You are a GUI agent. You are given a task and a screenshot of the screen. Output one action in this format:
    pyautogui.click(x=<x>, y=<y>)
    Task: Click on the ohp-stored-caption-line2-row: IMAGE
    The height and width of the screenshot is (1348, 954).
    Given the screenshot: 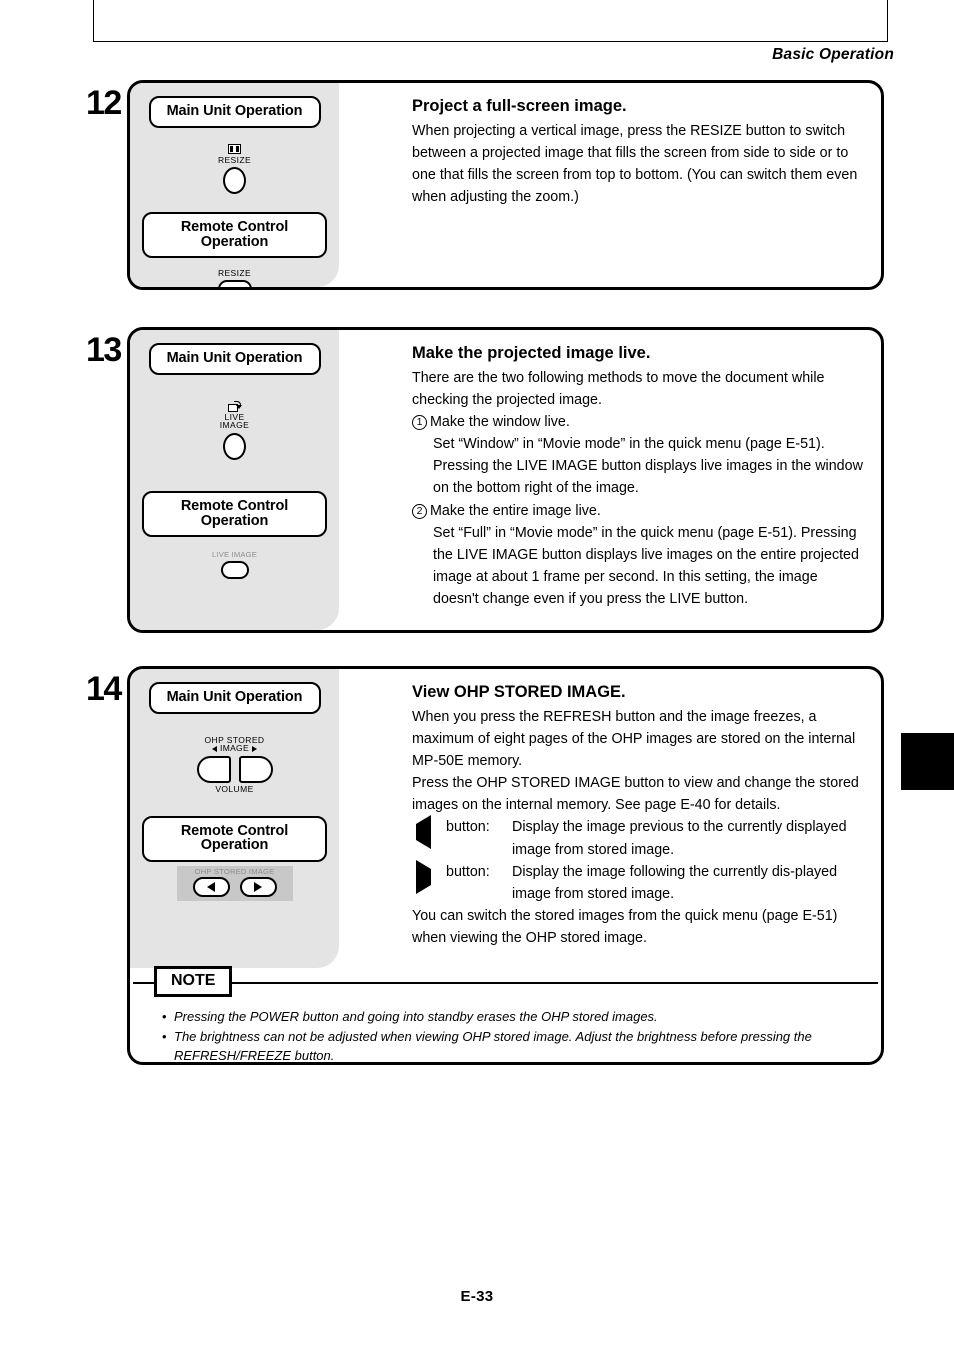 What is the action you would take?
    pyautogui.click(x=234, y=748)
    